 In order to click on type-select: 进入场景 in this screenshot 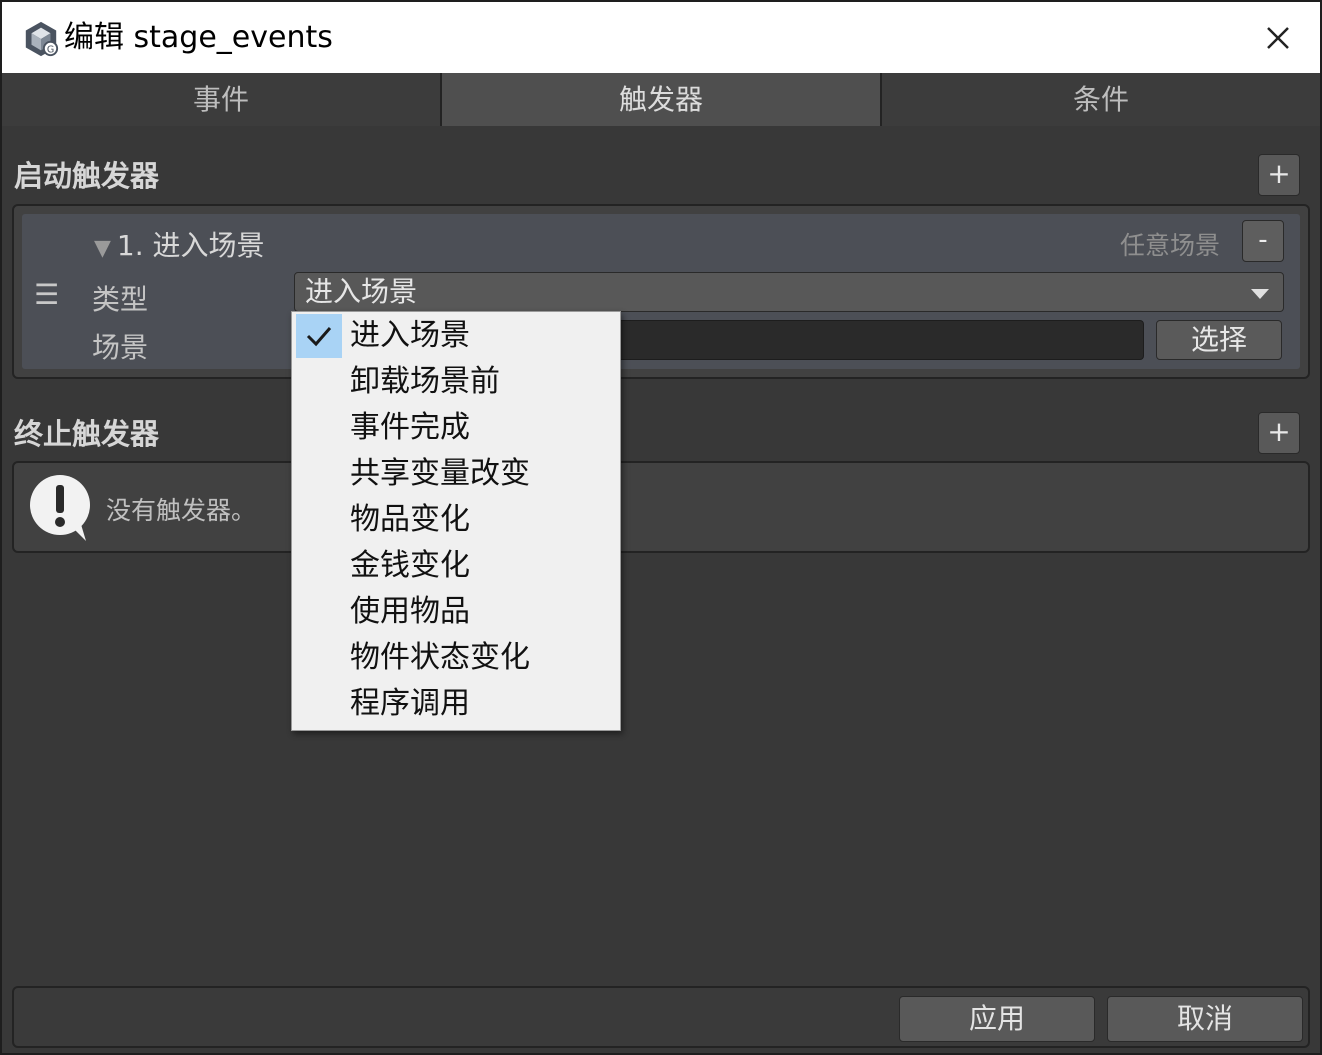, I will do `click(789, 292)`.